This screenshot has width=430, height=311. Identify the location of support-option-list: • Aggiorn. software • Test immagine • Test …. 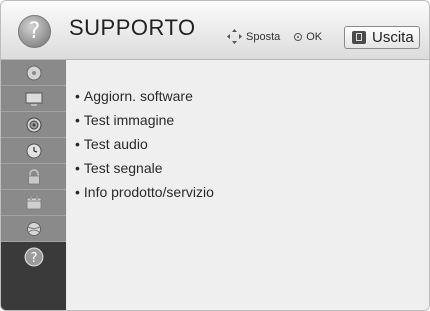
(144, 144).